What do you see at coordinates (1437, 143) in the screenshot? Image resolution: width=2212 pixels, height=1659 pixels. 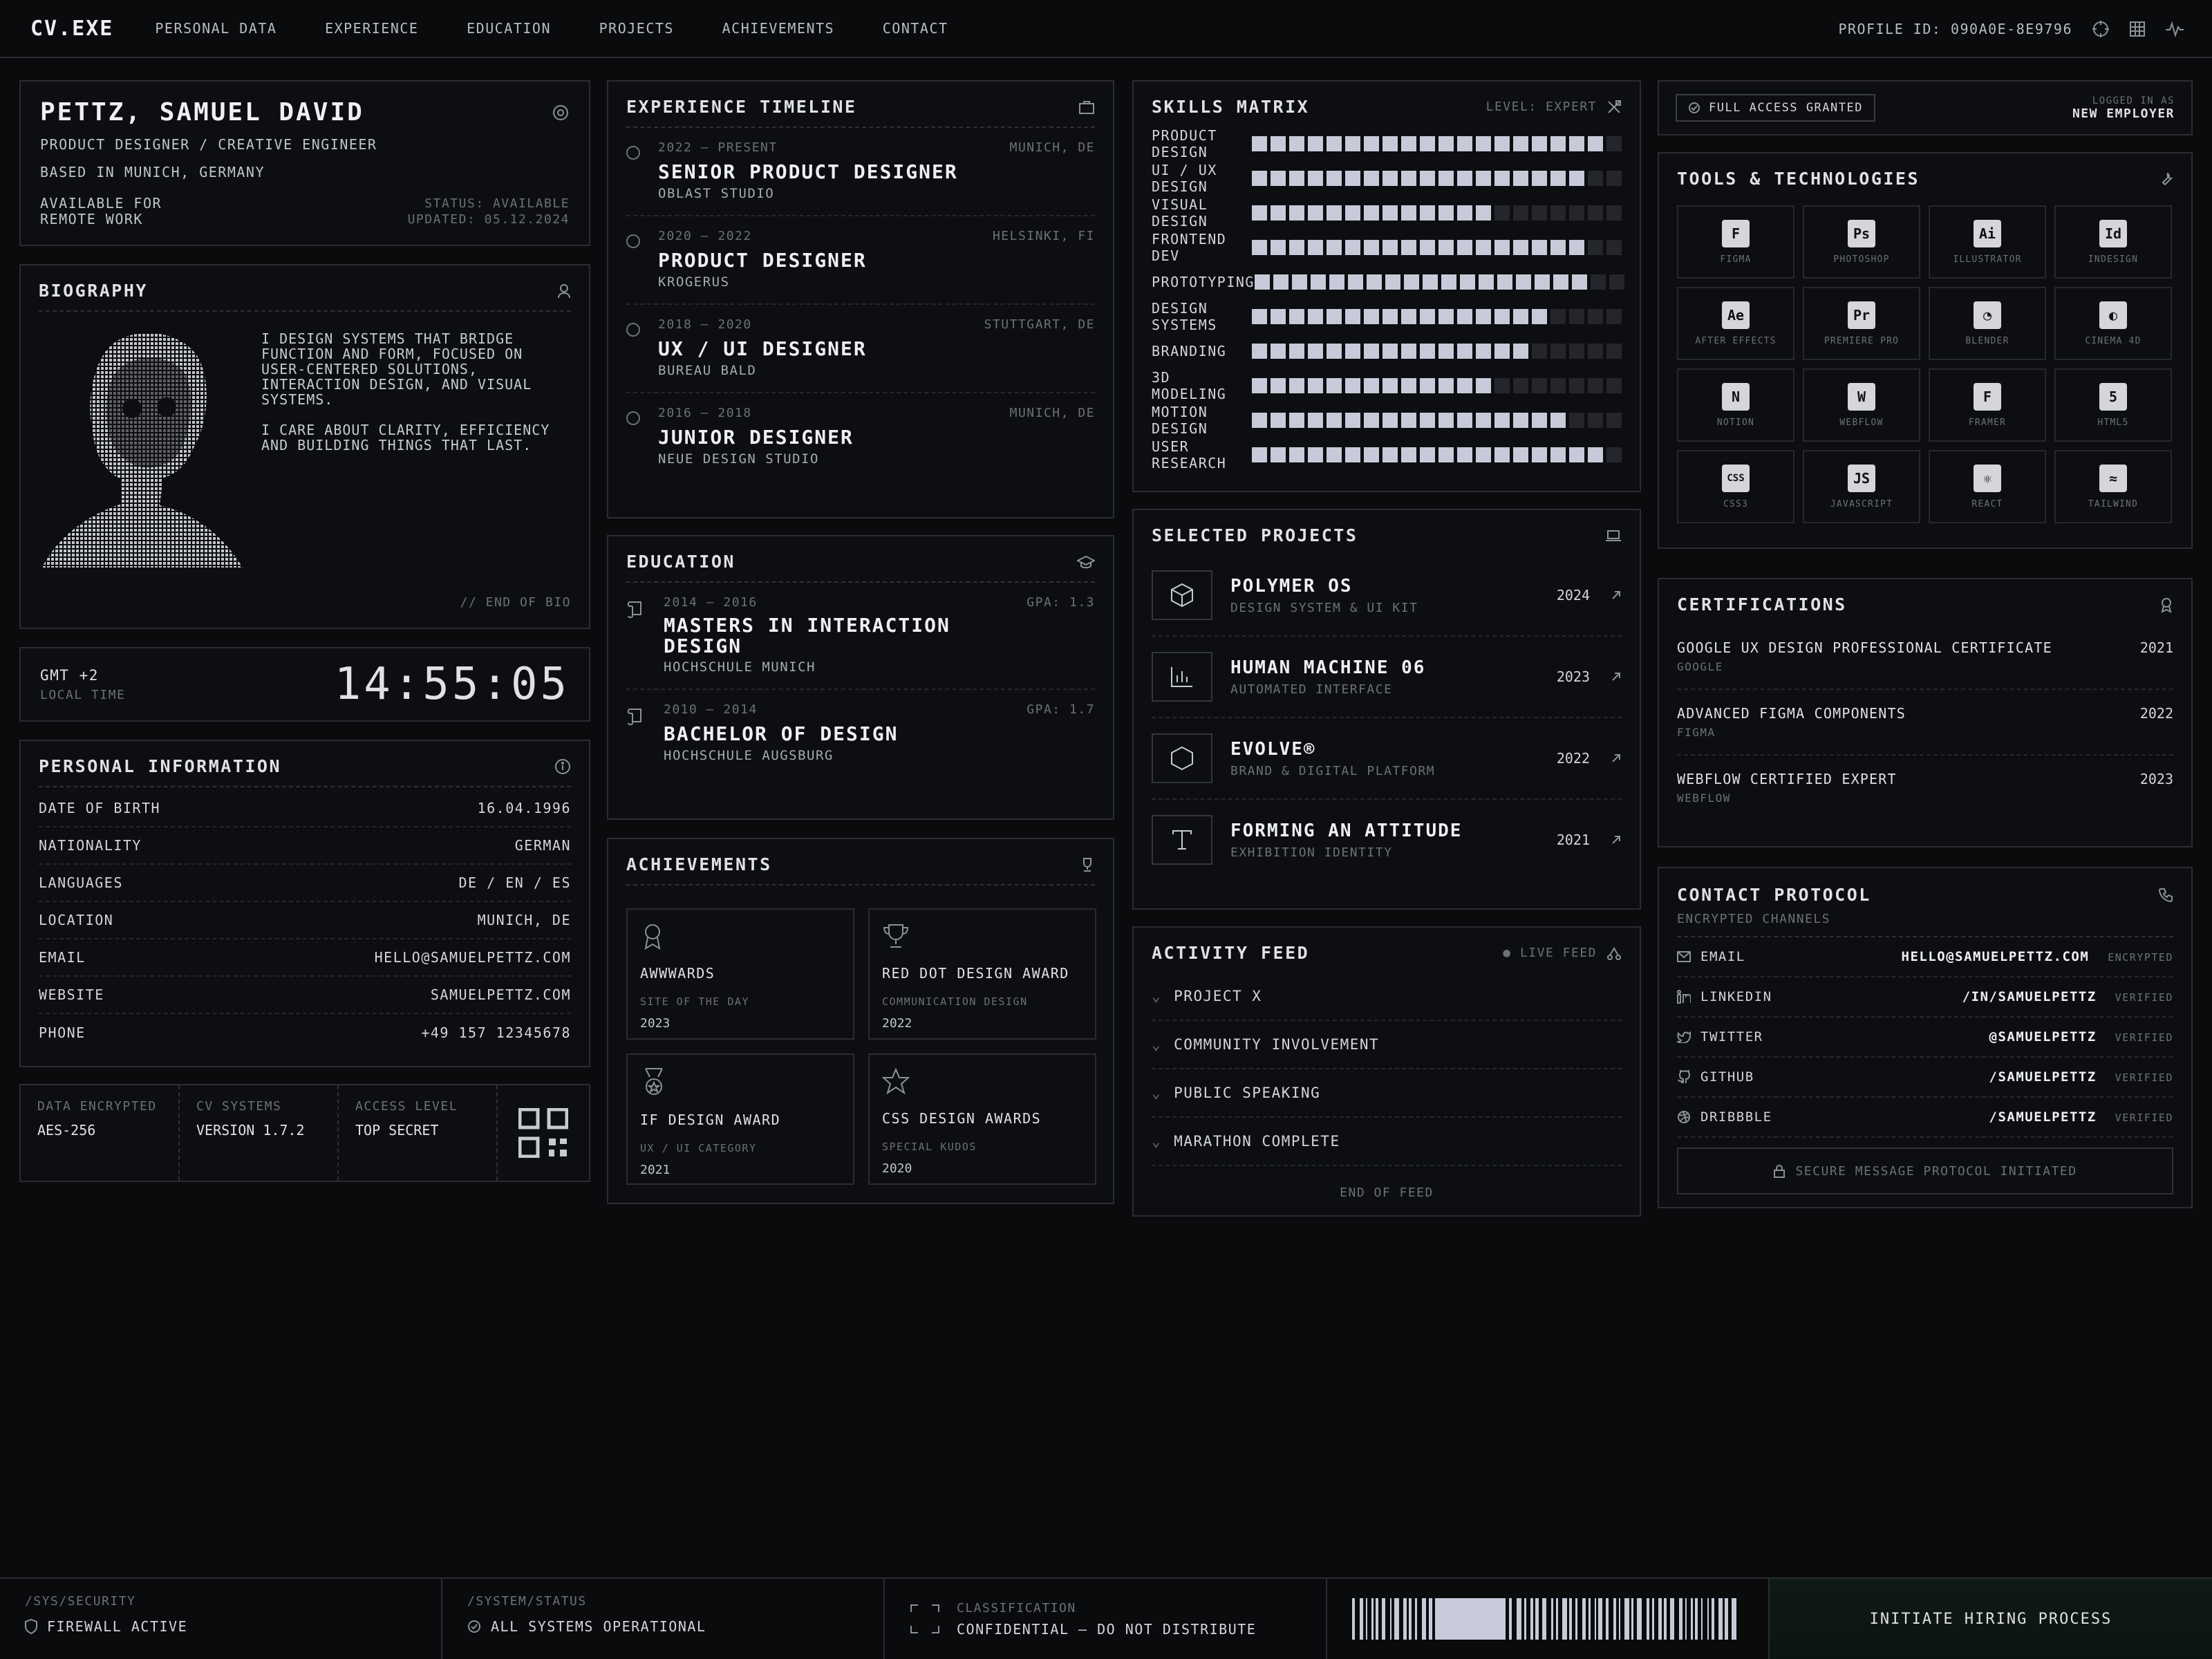 I see `skill-level-bar` at bounding box center [1437, 143].